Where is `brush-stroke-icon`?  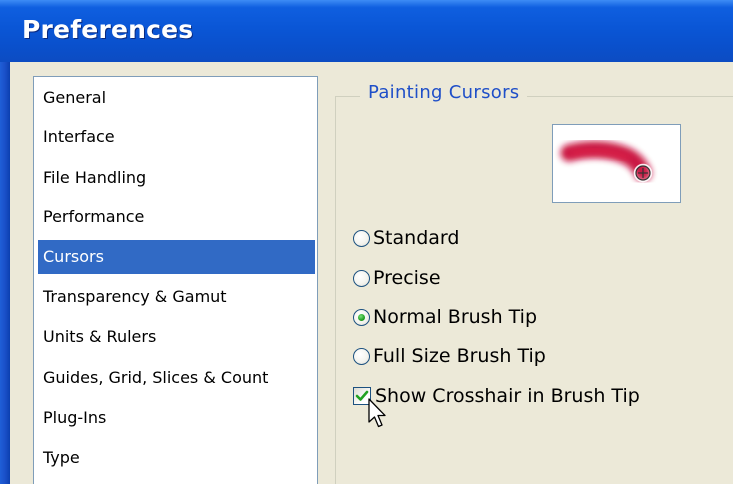 brush-stroke-icon is located at coordinates (606, 162).